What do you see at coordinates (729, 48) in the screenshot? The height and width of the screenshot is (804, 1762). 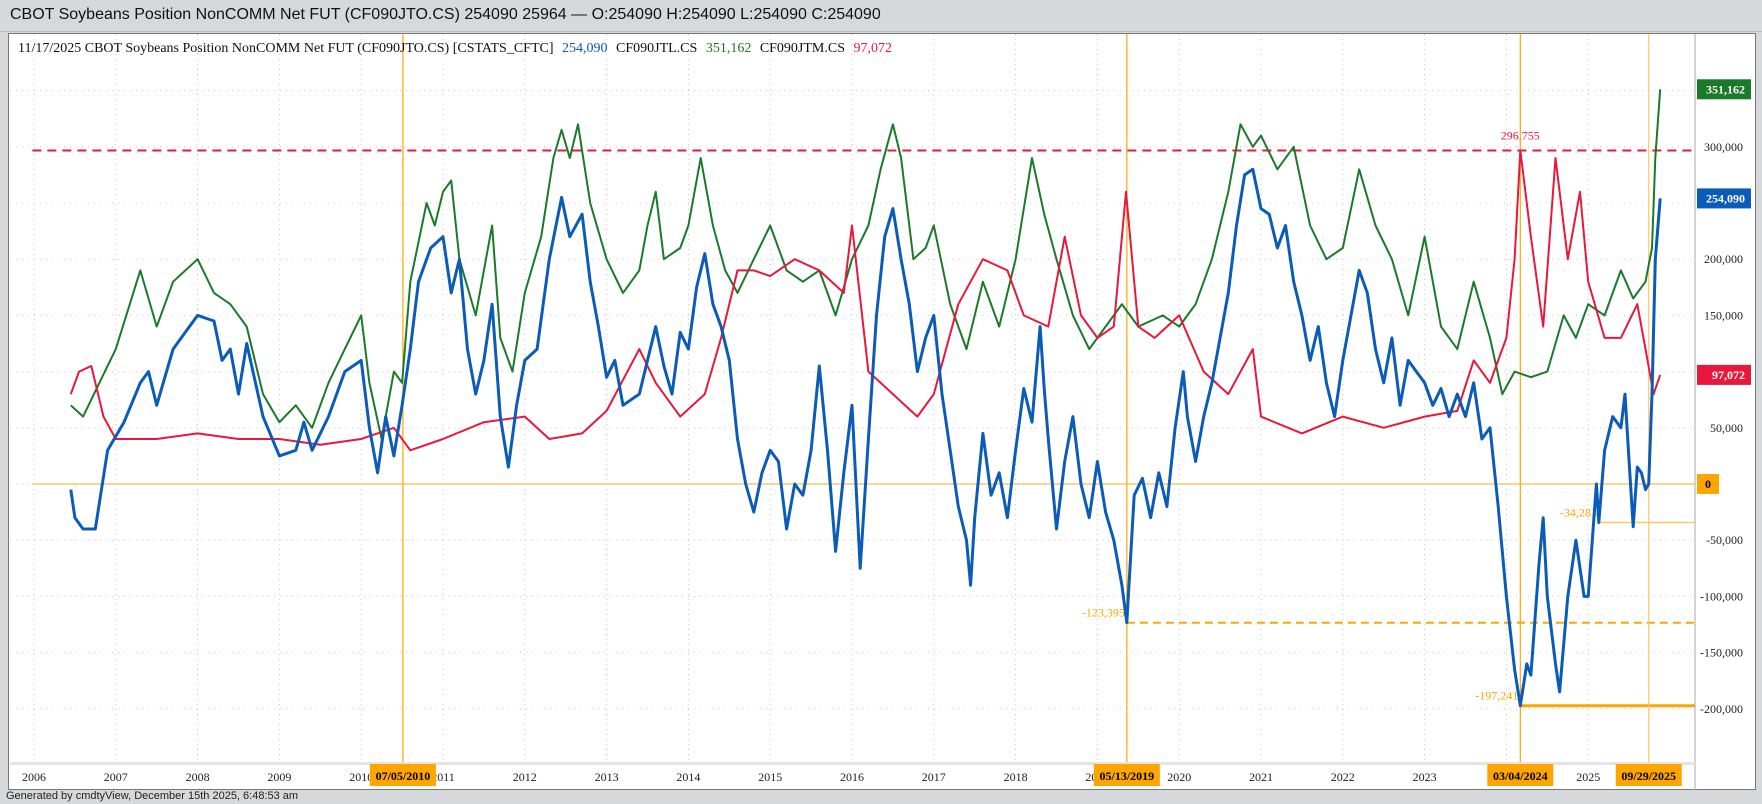 I see `legend-long-value: 351,162` at bounding box center [729, 48].